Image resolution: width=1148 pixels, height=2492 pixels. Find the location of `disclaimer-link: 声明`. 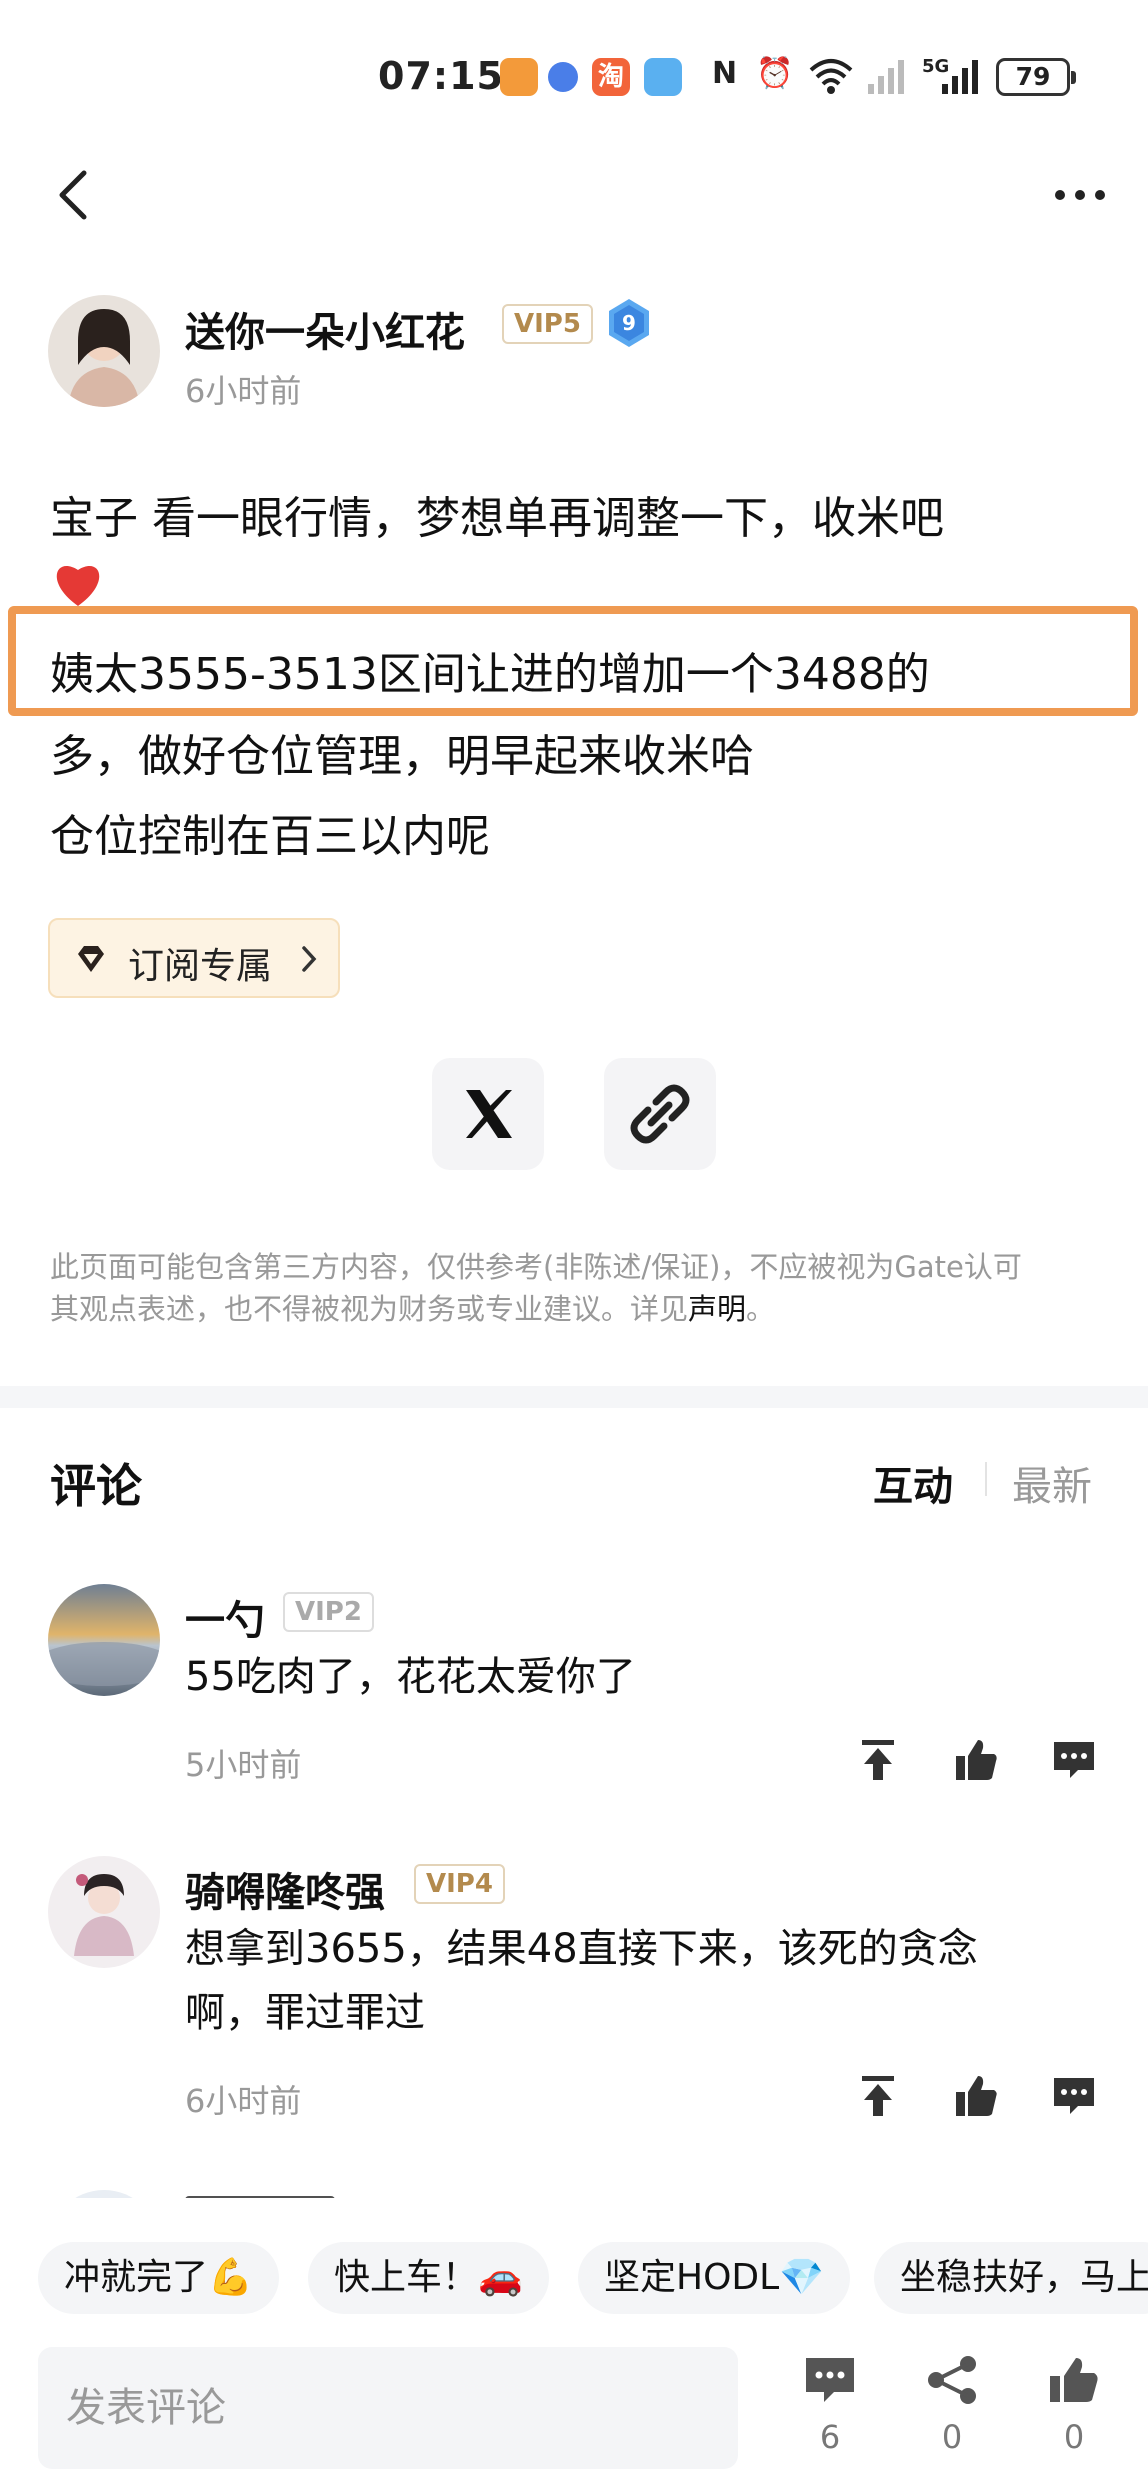

disclaimer-link: 声明 is located at coordinates (717, 1309).